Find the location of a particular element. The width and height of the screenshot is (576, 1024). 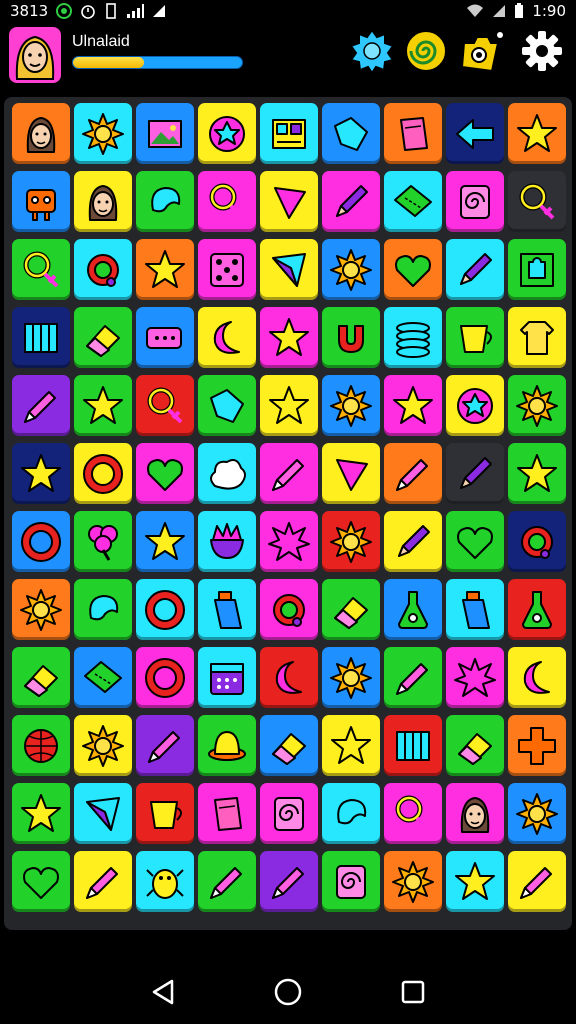

avatar is located at coordinates (35, 55).